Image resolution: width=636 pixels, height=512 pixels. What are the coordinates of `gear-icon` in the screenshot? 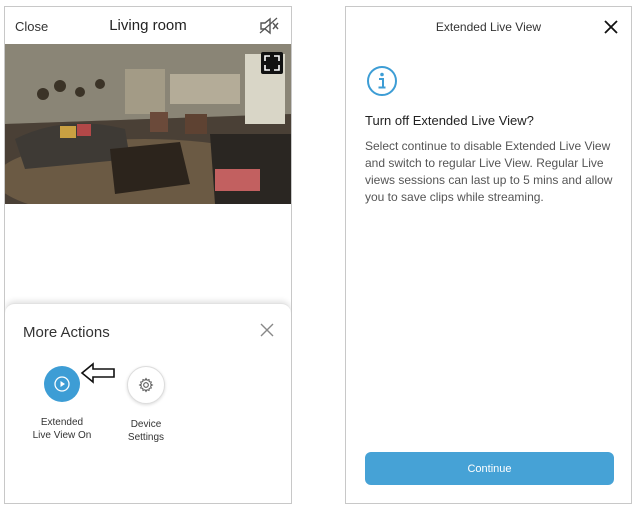 It's located at (146, 385).